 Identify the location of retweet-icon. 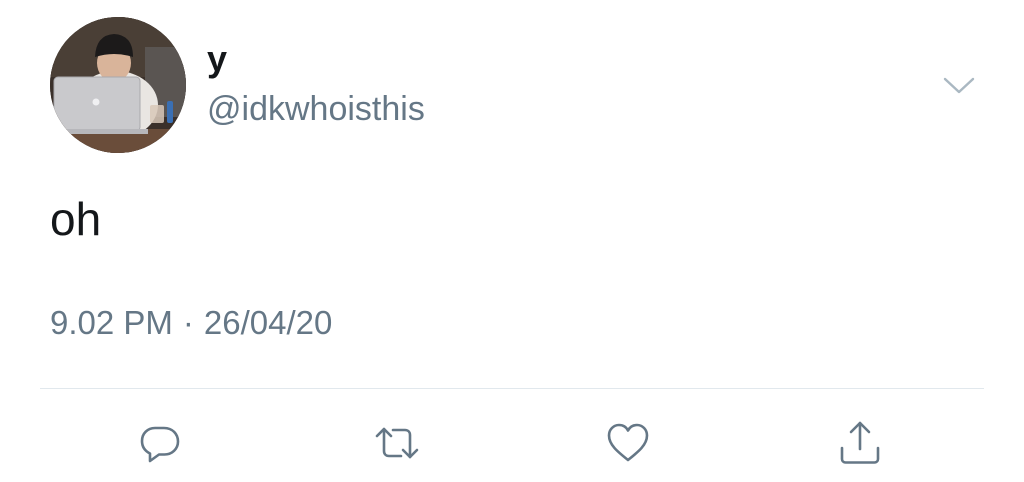
(397, 443).